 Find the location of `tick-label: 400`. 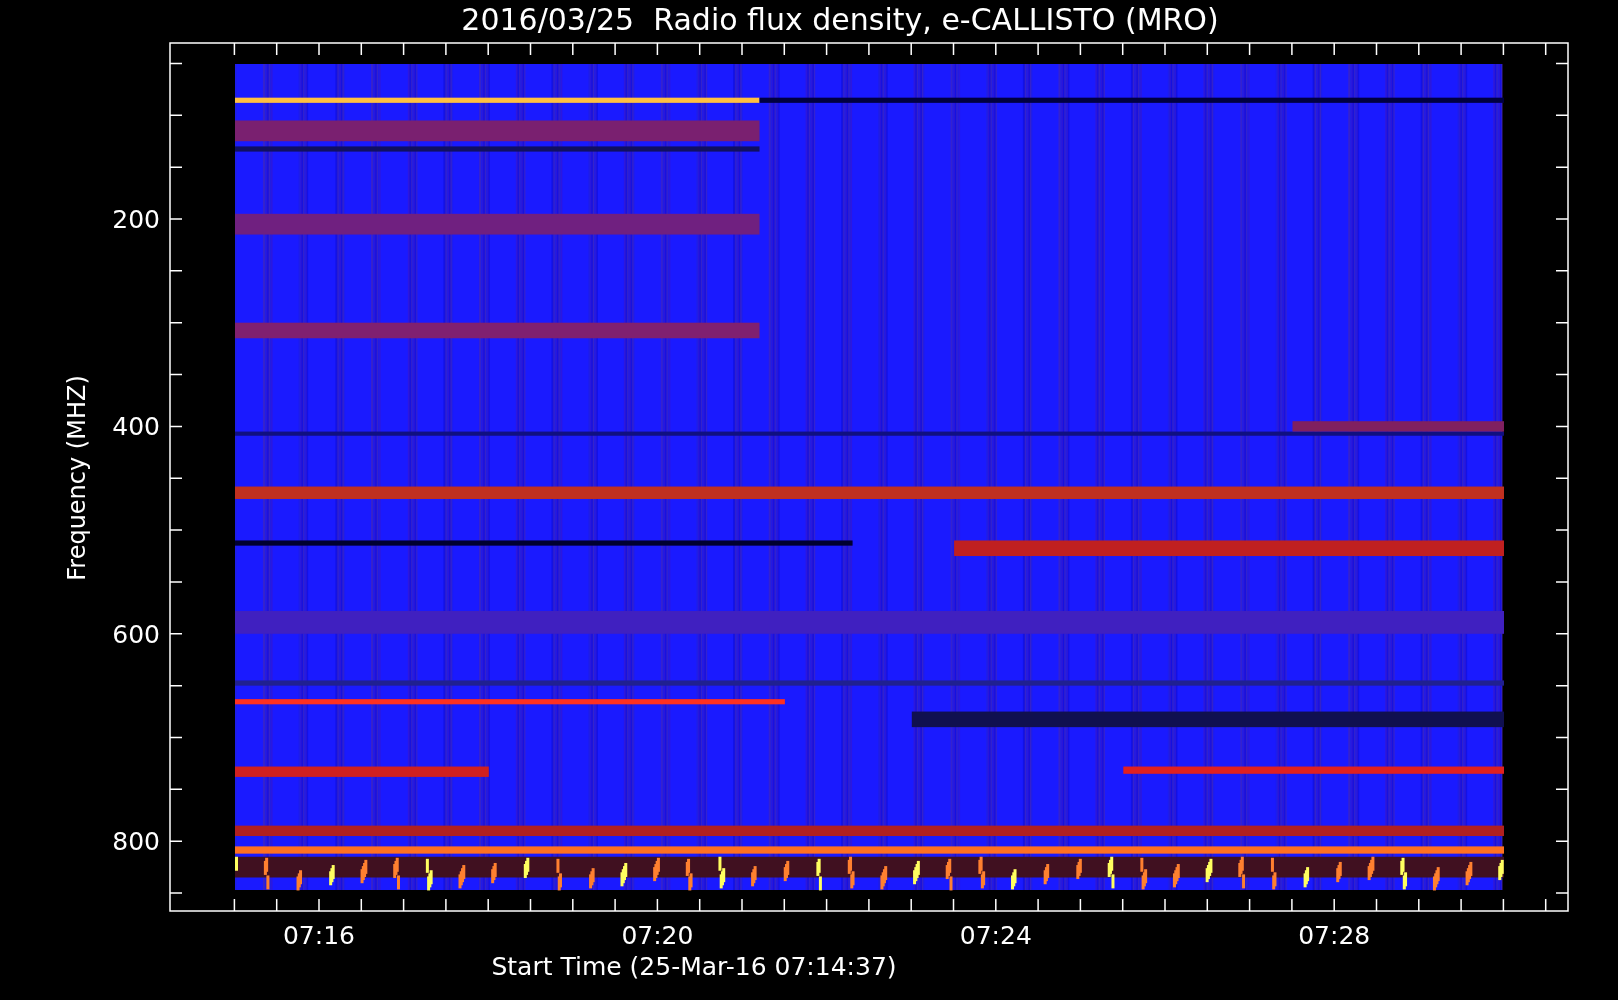

tick-label: 400 is located at coordinates (136, 427).